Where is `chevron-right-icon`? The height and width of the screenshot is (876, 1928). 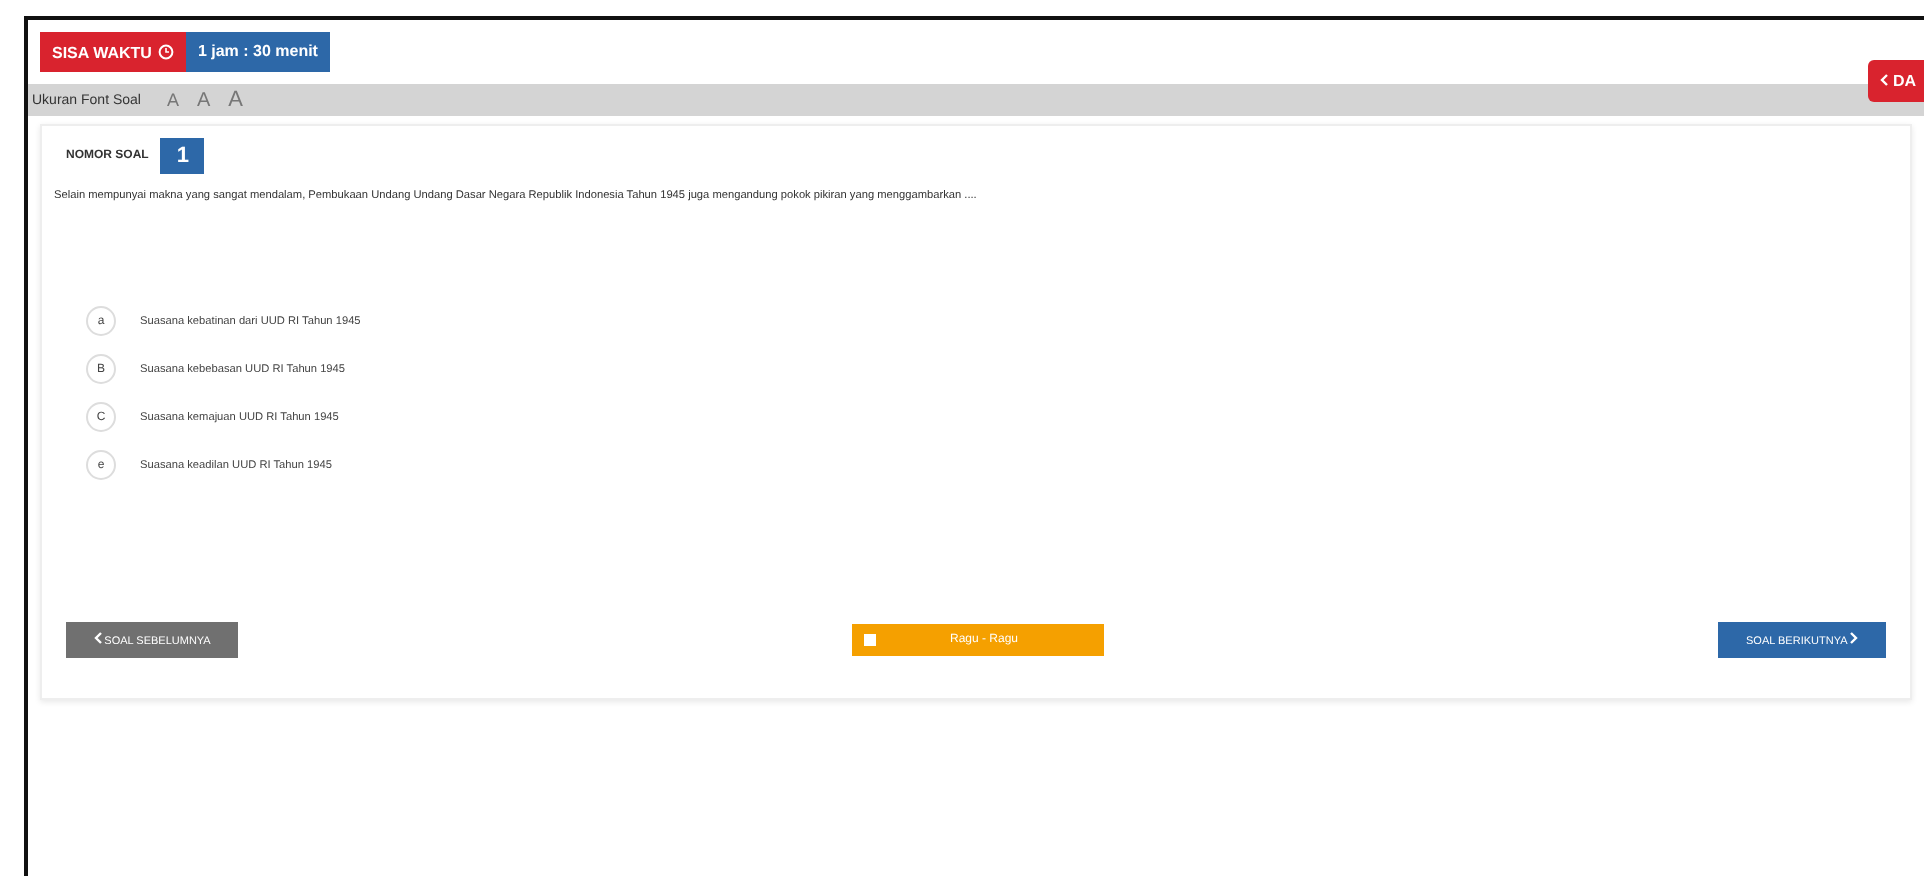
chevron-right-icon is located at coordinates (1853, 638).